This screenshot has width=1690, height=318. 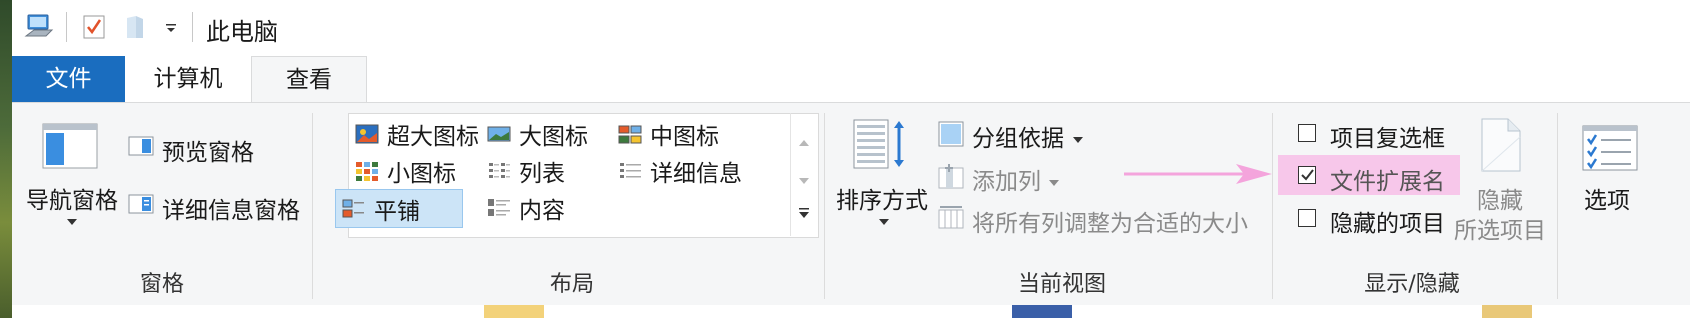 I want to click on window-title: 此电脑, so click(x=242, y=32).